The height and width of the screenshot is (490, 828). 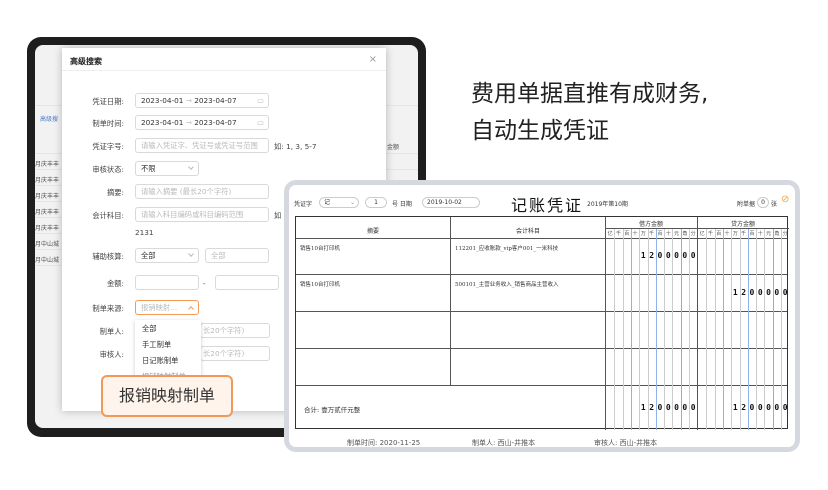 What do you see at coordinates (202, 145) in the screenshot?
I see `voucher-no-input: 请输入凭证字、凭证号或凭证号范围` at bounding box center [202, 145].